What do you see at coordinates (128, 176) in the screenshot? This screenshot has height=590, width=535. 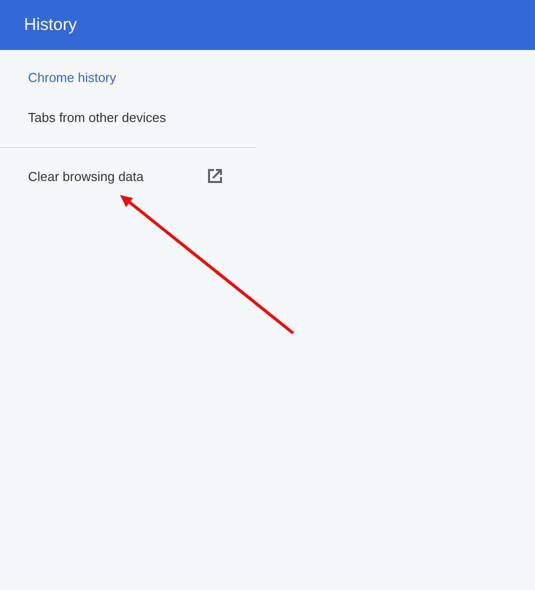 I see `sidebar-link: Clear browsing data` at bounding box center [128, 176].